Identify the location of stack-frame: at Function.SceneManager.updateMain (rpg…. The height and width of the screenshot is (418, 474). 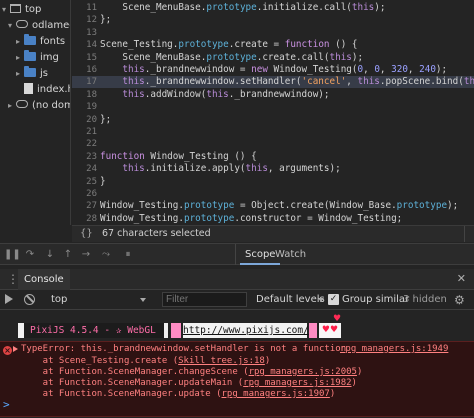
(189, 383).